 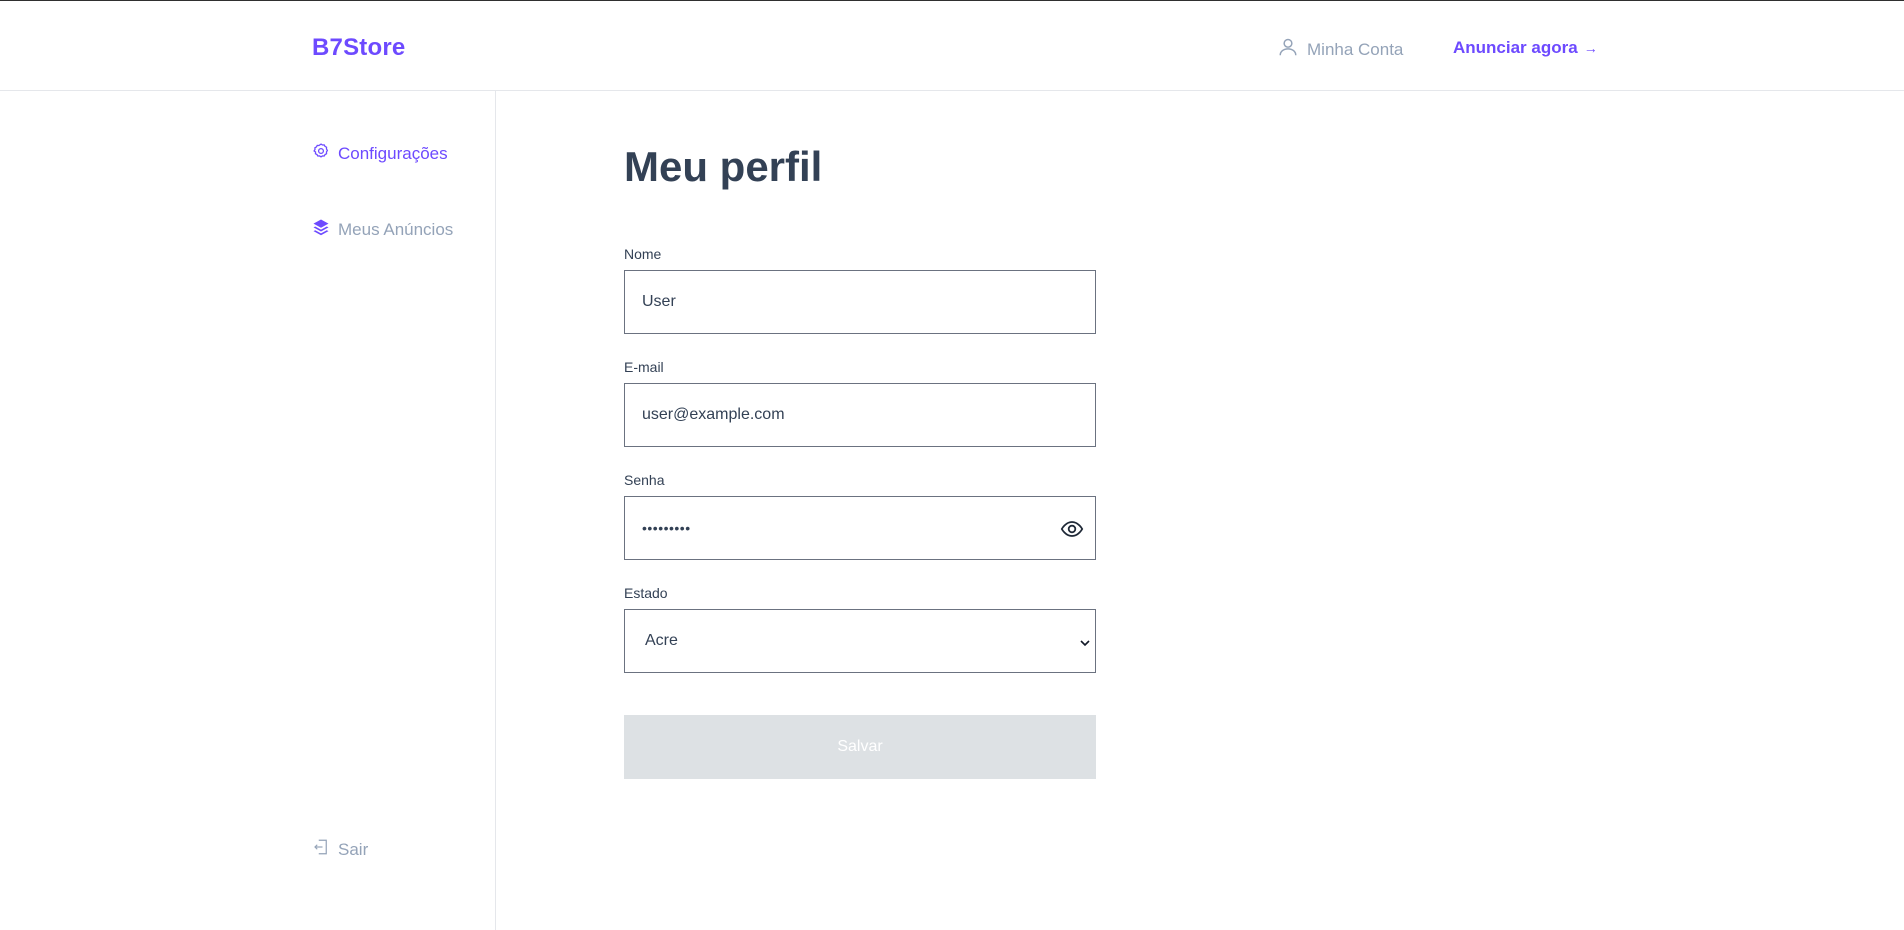 I want to click on email-field-group: E-mail user@example.com, so click(x=860, y=403).